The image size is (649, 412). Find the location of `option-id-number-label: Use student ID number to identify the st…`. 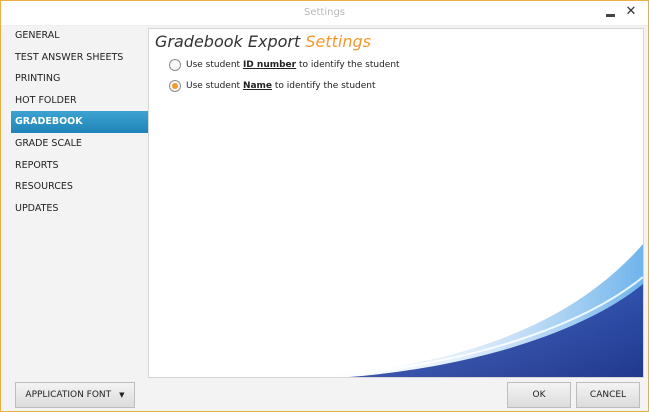

option-id-number-label: Use student ID number to identify the st… is located at coordinates (293, 65).